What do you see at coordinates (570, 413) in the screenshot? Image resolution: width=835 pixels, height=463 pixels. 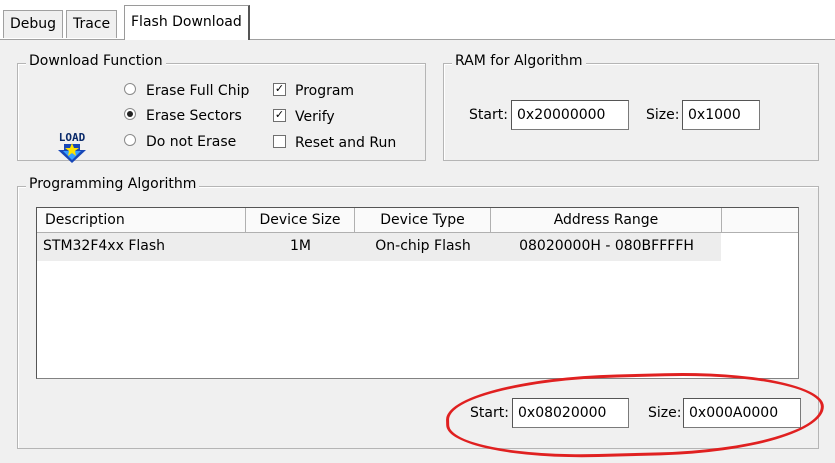 I see `algo-start-input: 0x08020000` at bounding box center [570, 413].